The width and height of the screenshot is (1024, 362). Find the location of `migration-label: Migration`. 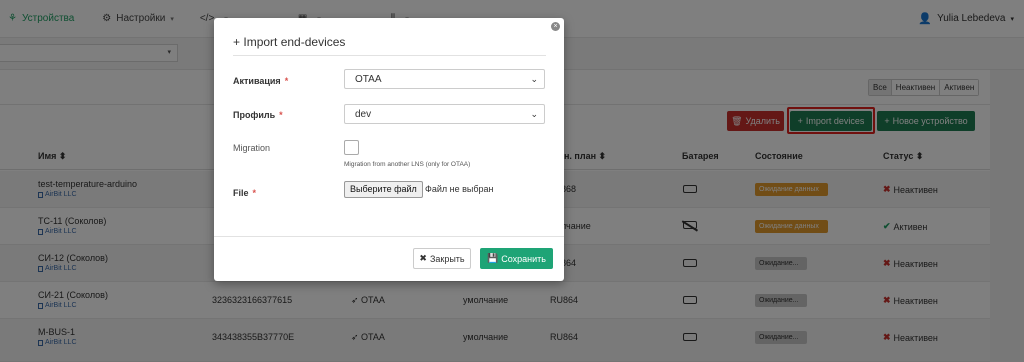

migration-label: Migration is located at coordinates (252, 148).